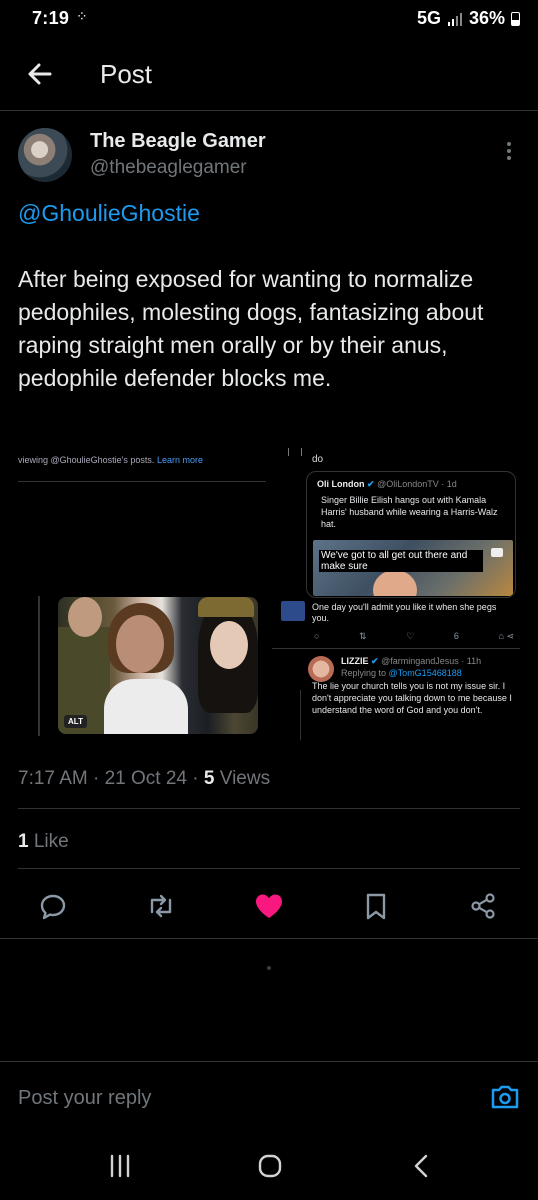  I want to click on page-title: Post, so click(126, 74).